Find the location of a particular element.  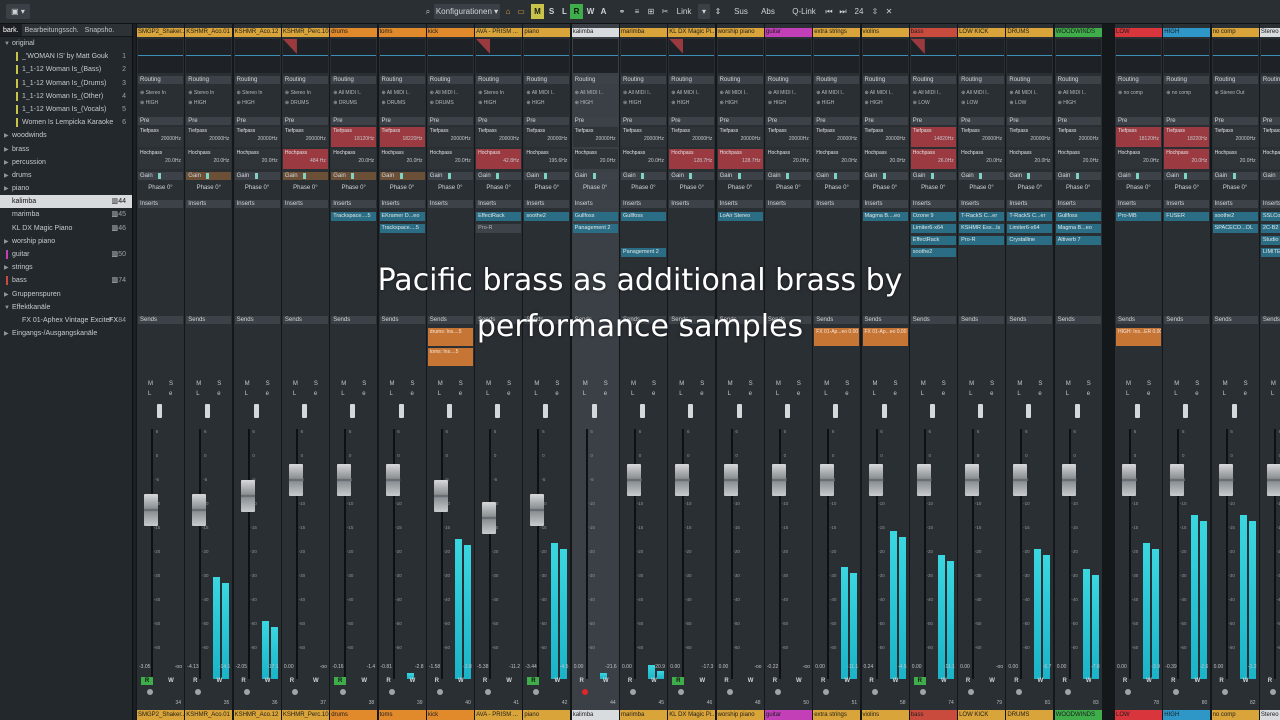

insert-slot: Gullfoss is located at coordinates (643, 216).